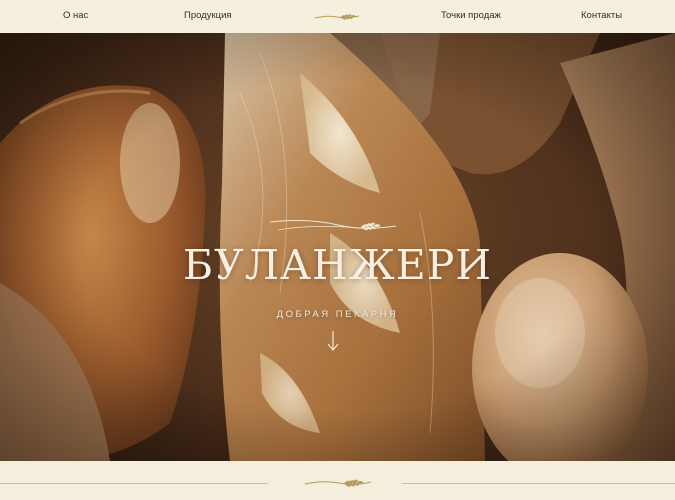 This screenshot has width=675, height=500. Describe the element at coordinates (471, 15) in the screenshot. I see `nav-link-sales-points: Точки продаж` at that location.